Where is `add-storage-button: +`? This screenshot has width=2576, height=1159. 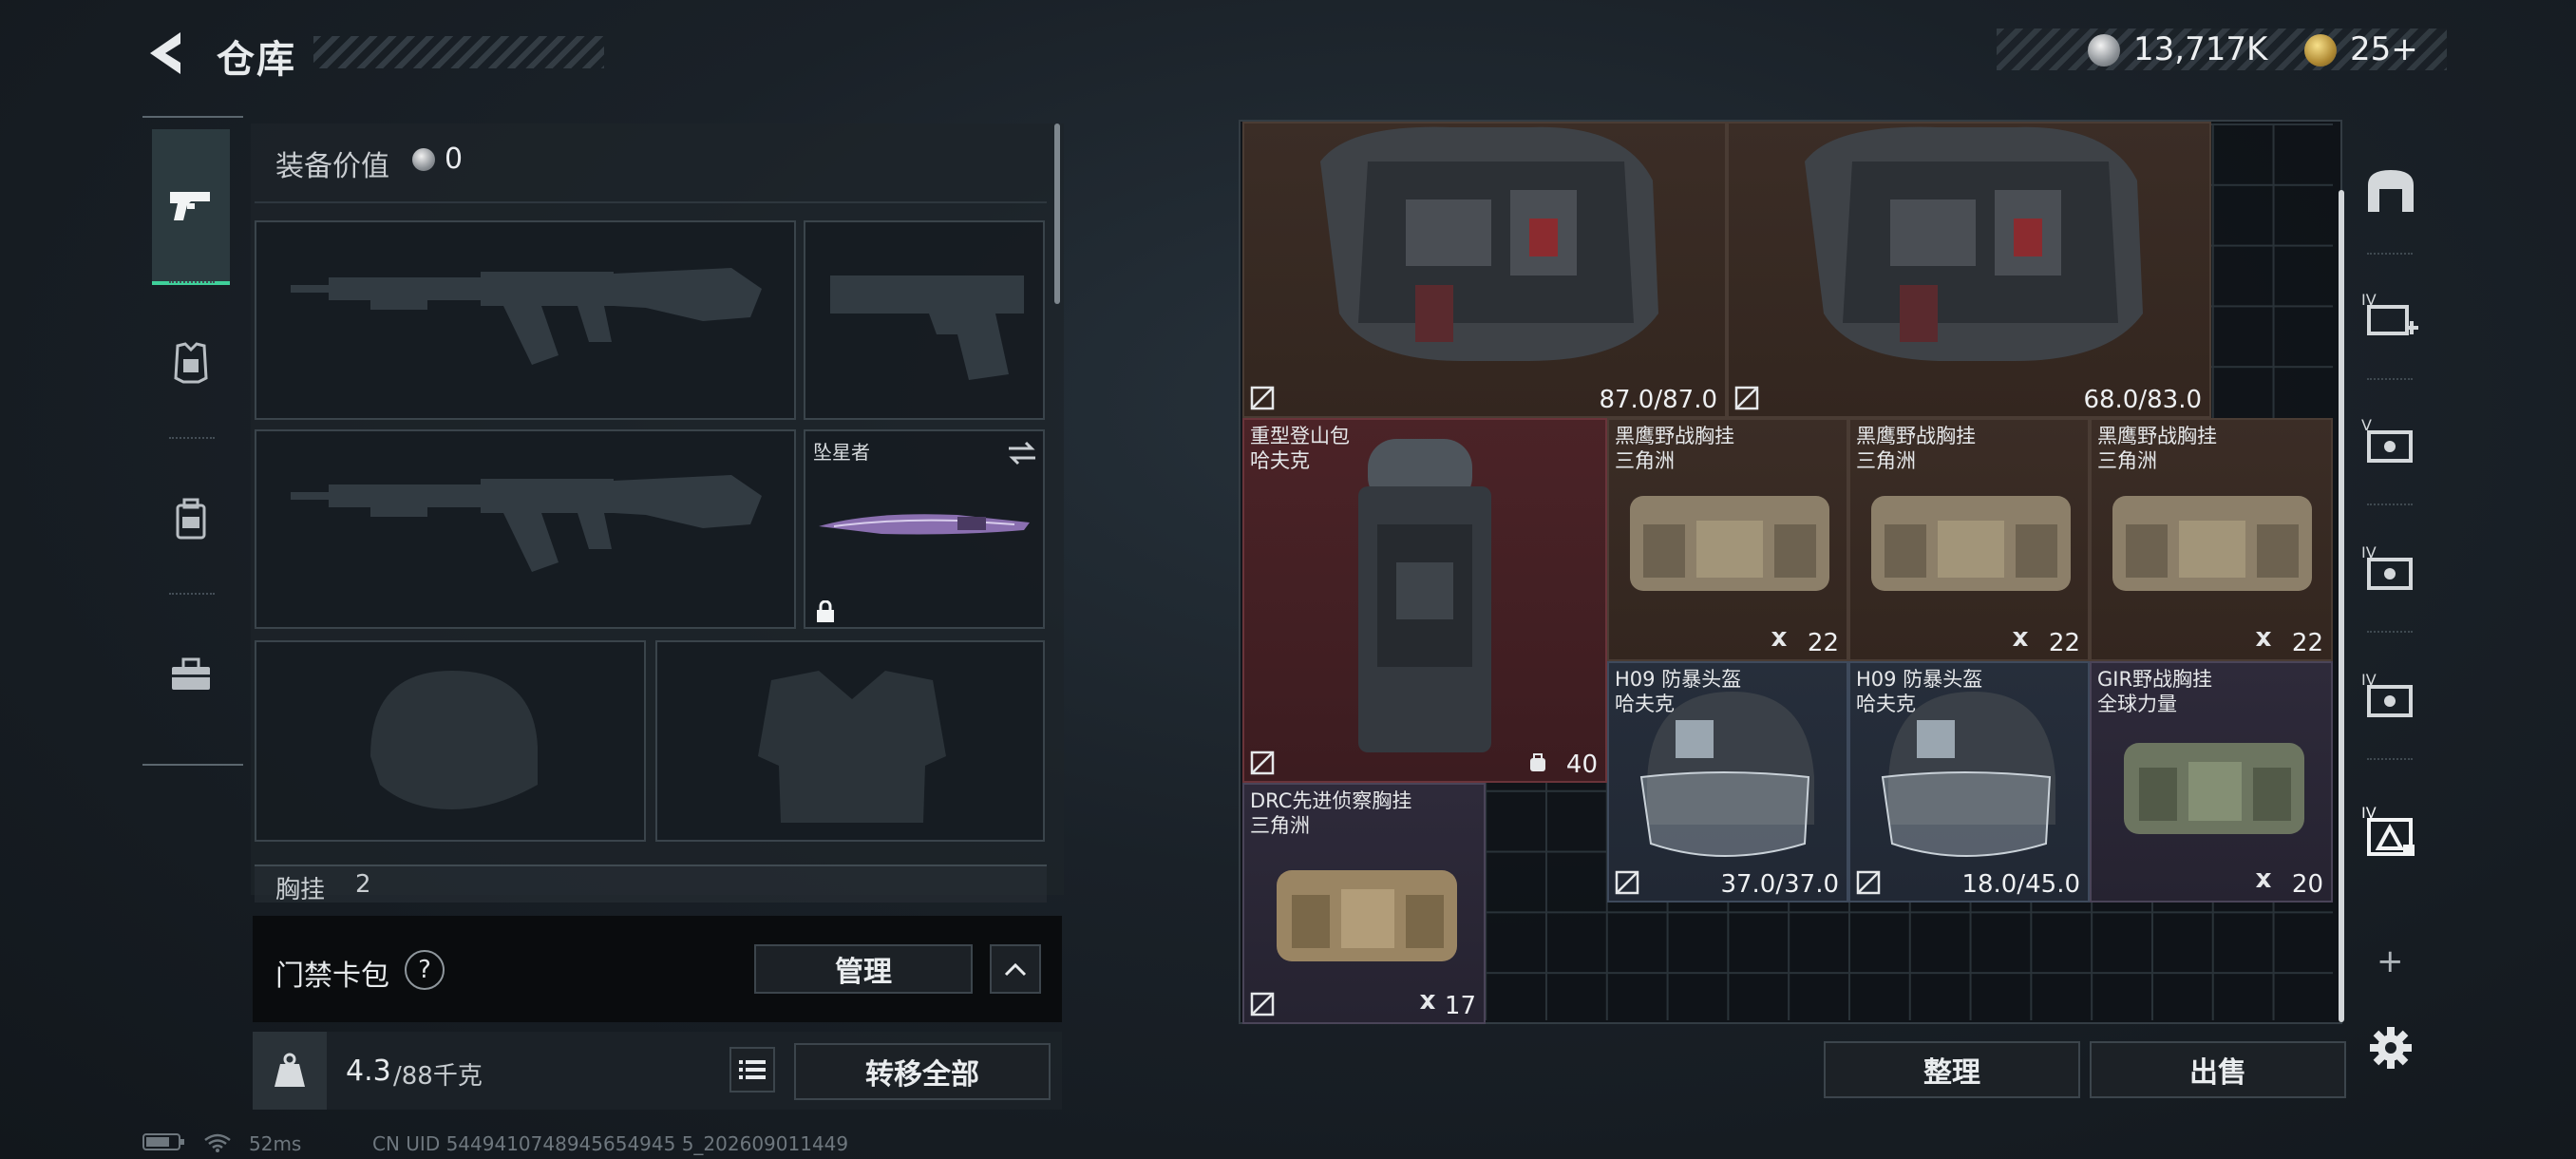
add-storage-button: + is located at coordinates (2390, 961).